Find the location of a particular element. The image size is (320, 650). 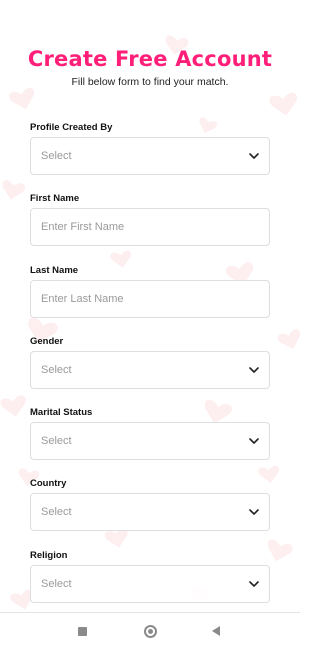

religion-field: Religion Select is located at coordinates (150, 583).